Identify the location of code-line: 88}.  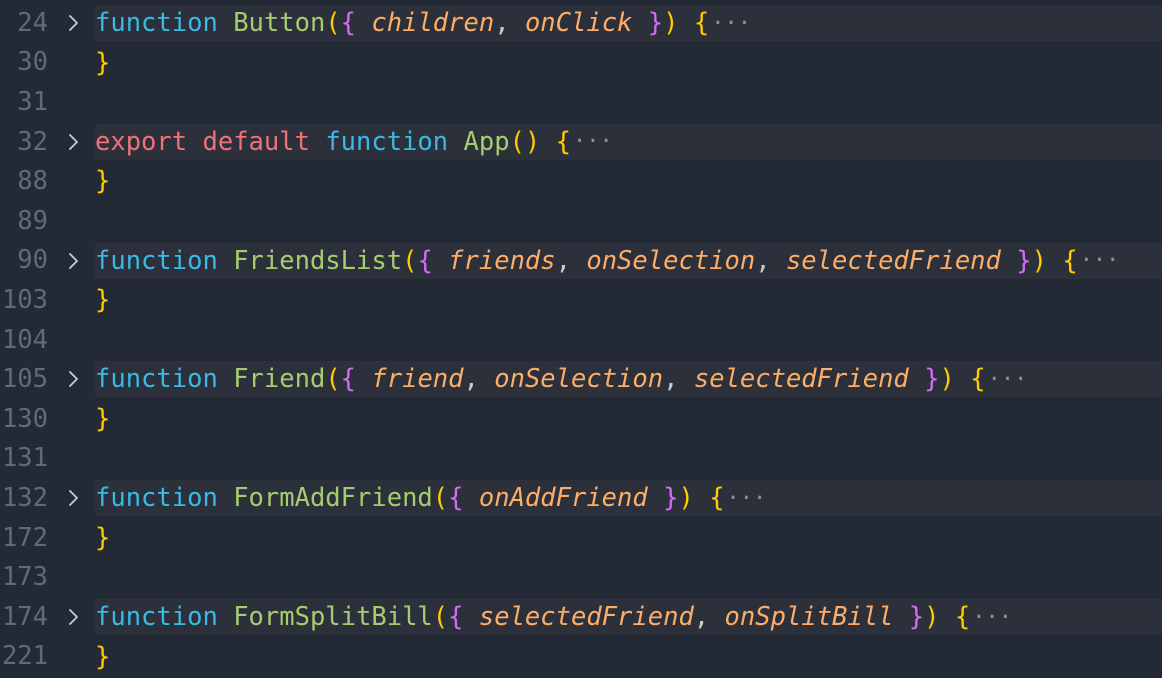
(581, 181).